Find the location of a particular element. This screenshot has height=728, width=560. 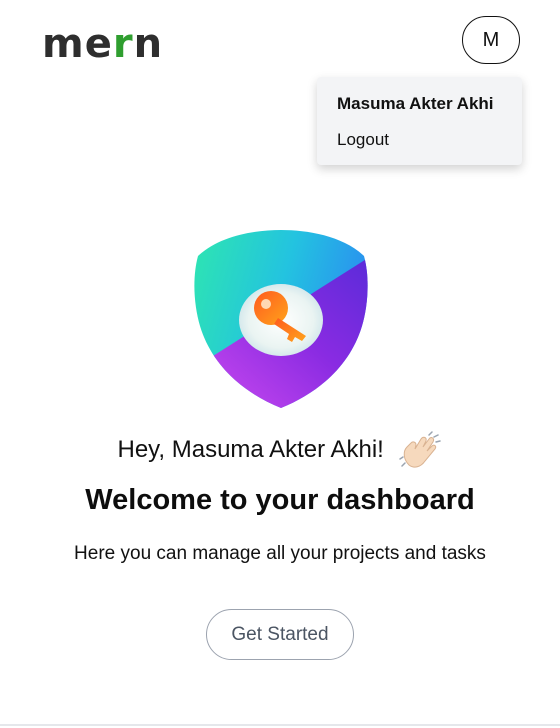

get-started-label: Get Started is located at coordinates (280, 634).